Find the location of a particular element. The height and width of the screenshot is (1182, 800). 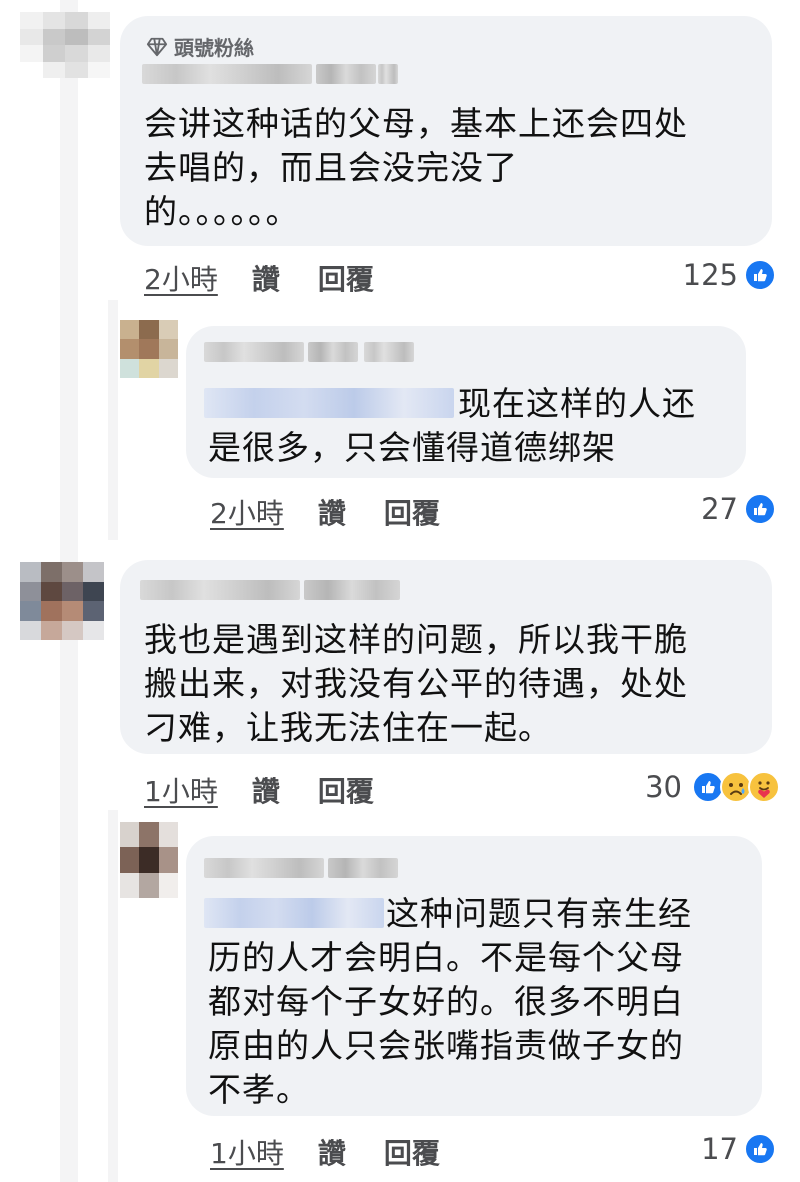

reaction-summary: 30 is located at coordinates (712, 787).